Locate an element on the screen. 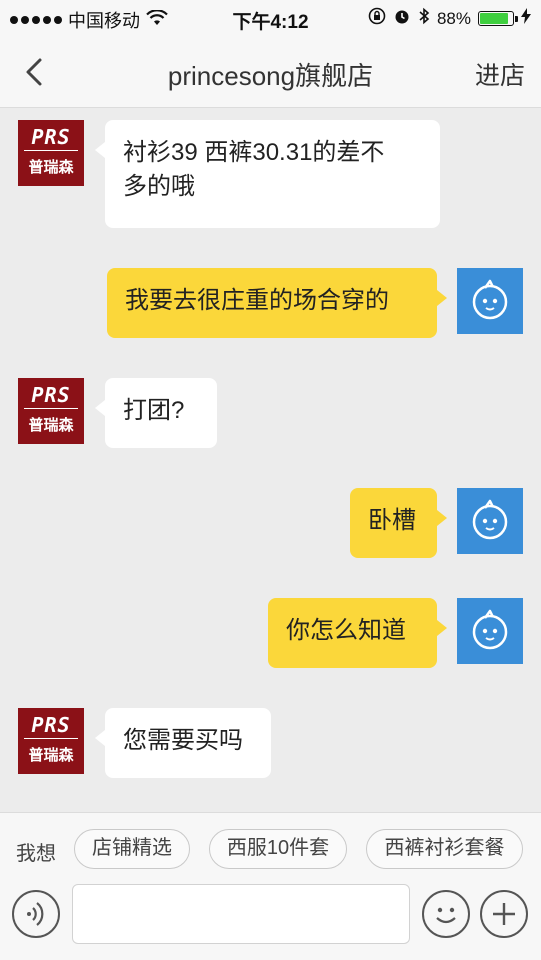  message-text: 你怎么知道 is located at coordinates (346, 630).